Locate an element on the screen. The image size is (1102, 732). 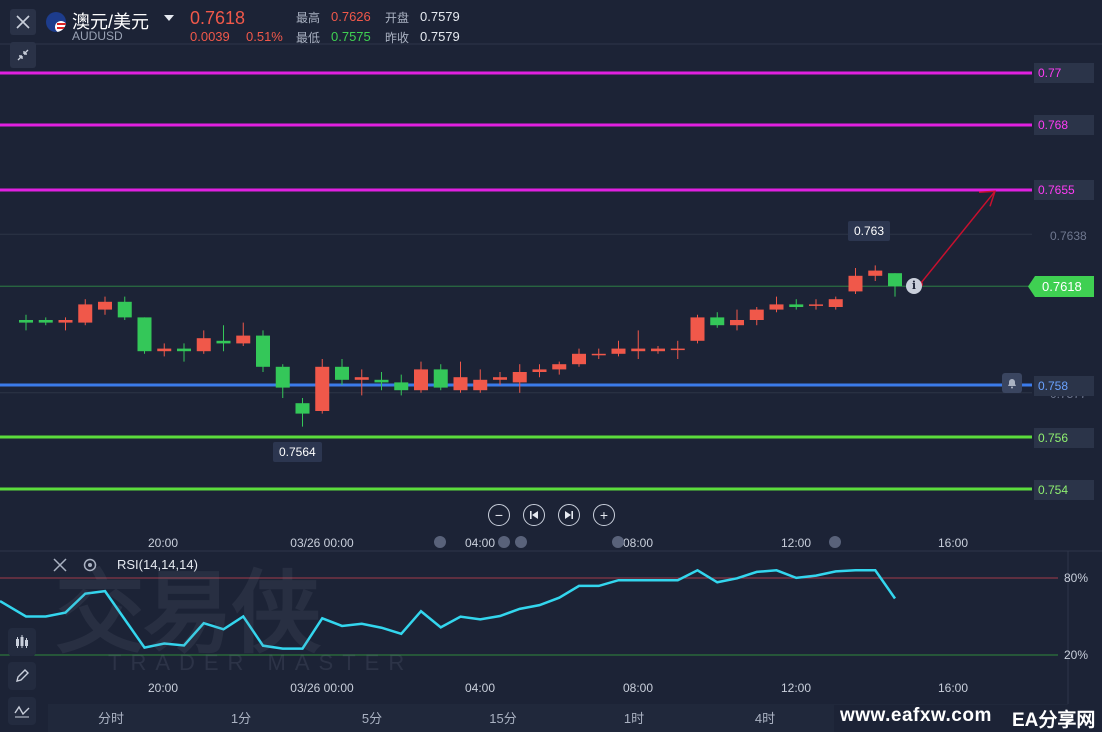
indicator-wave-icon is located at coordinates (22, 711).